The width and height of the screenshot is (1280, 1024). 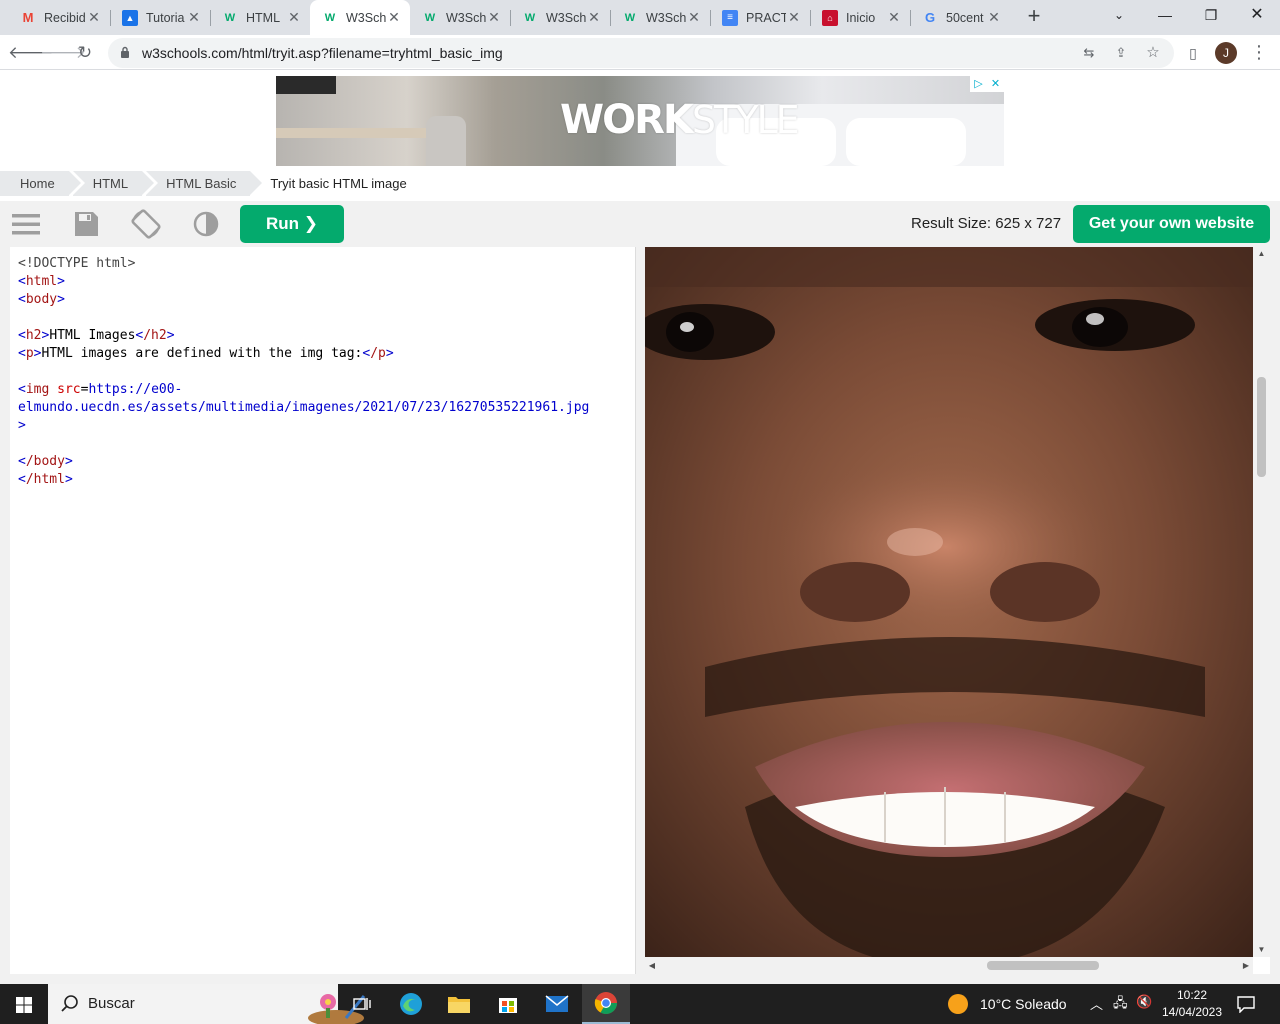 What do you see at coordinates (1165, 15) in the screenshot?
I see `minimize-button: —` at bounding box center [1165, 15].